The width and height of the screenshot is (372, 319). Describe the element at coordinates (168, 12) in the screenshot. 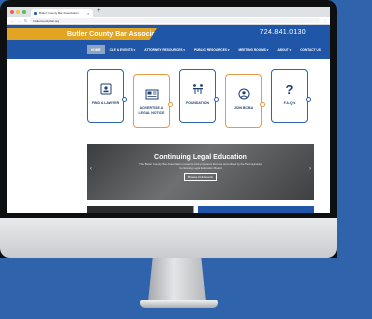

I see `tab-strip: Butler County Bar Association × +` at that location.